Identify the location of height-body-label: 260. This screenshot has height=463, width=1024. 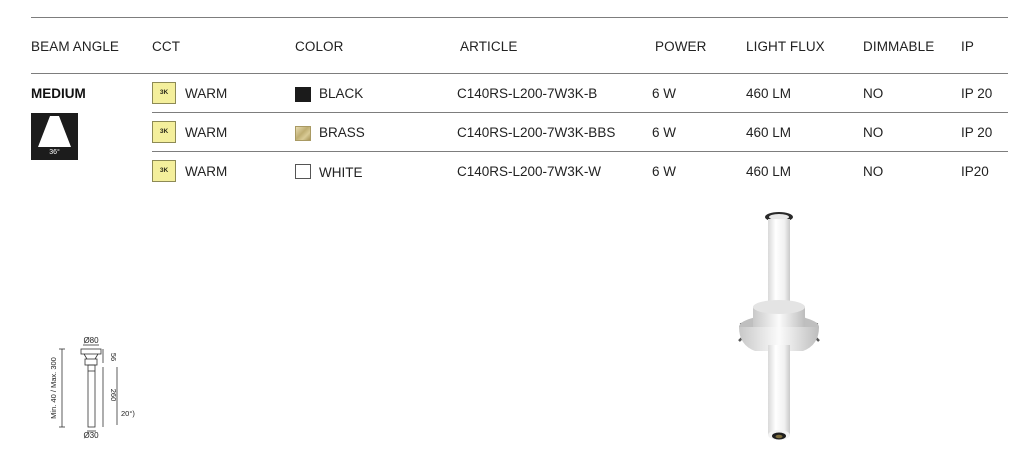
(113, 395).